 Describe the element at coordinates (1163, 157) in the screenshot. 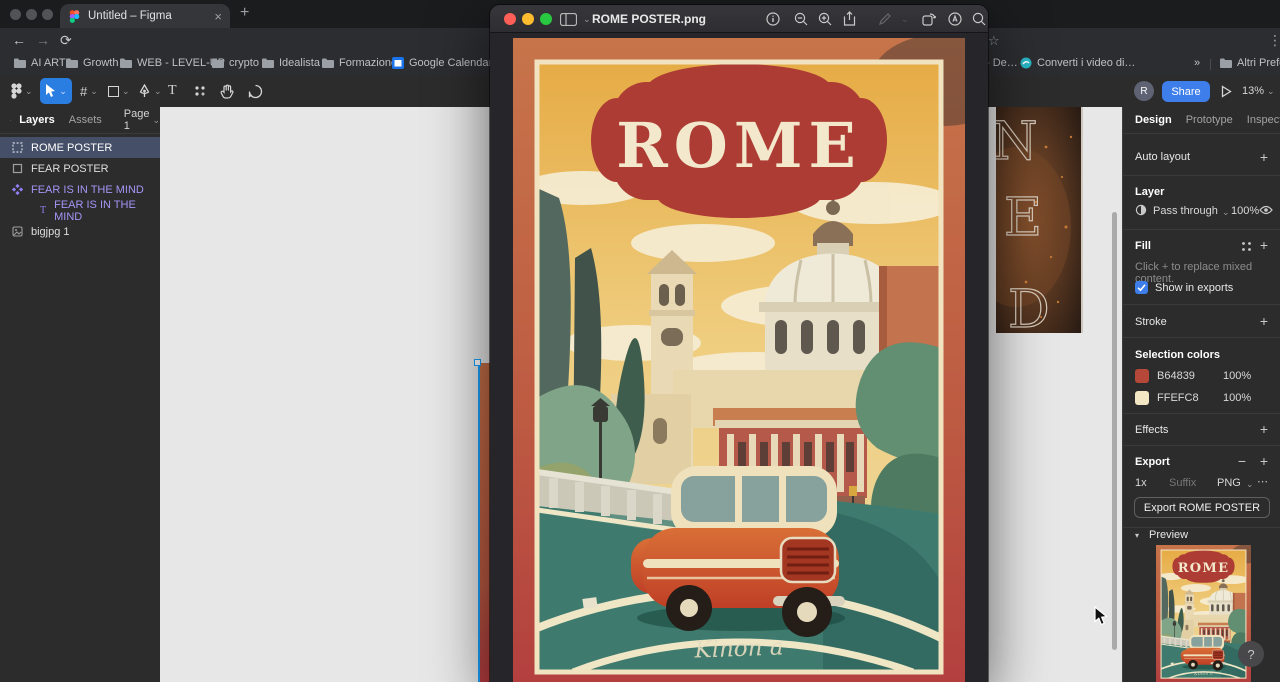

I see `auto-layout-label: Auto layout` at that location.